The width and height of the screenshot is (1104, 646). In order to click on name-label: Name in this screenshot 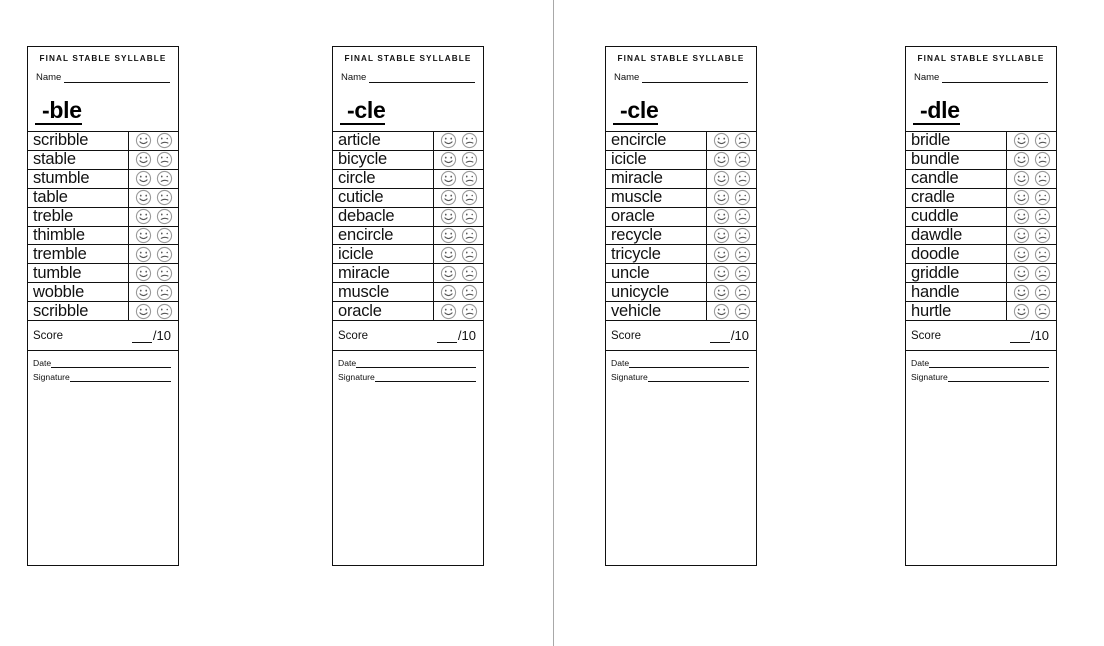, I will do `click(627, 77)`.